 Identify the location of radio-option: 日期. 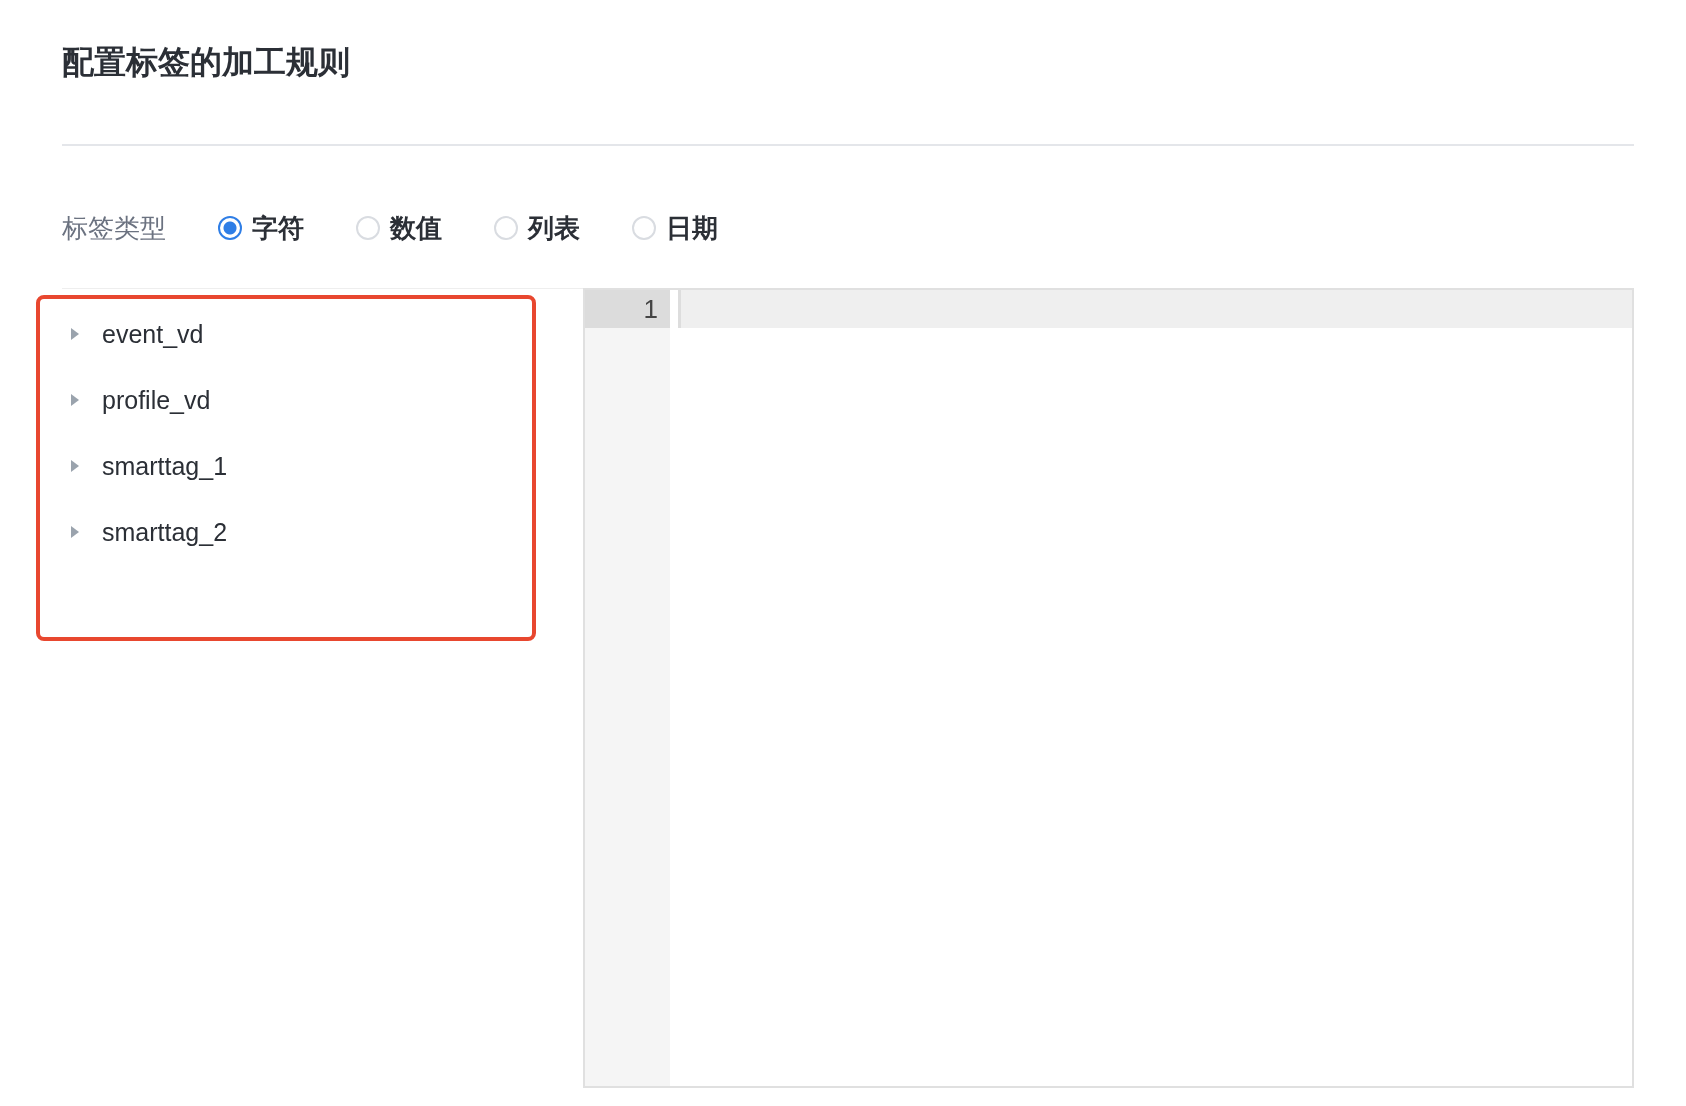
(675, 228).